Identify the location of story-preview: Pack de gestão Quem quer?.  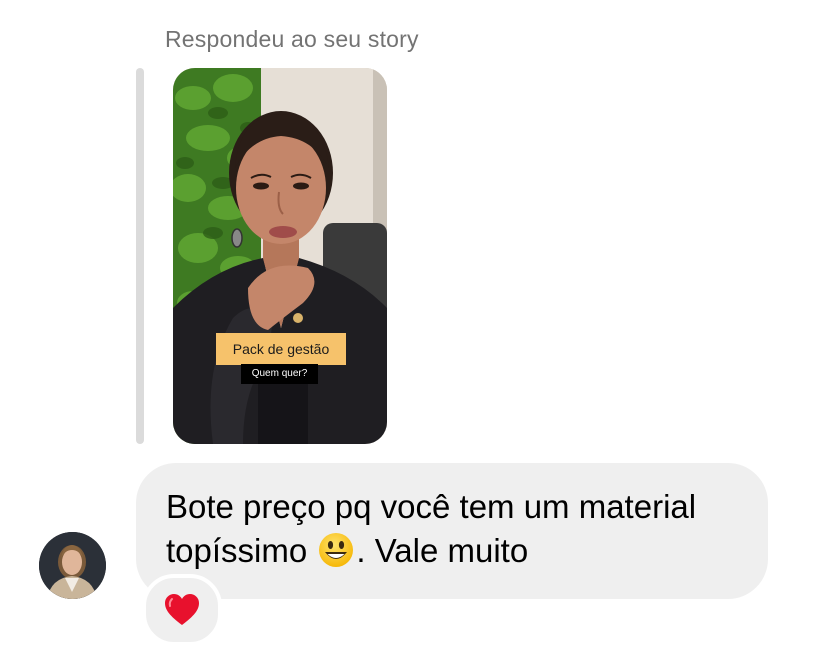
(280, 256).